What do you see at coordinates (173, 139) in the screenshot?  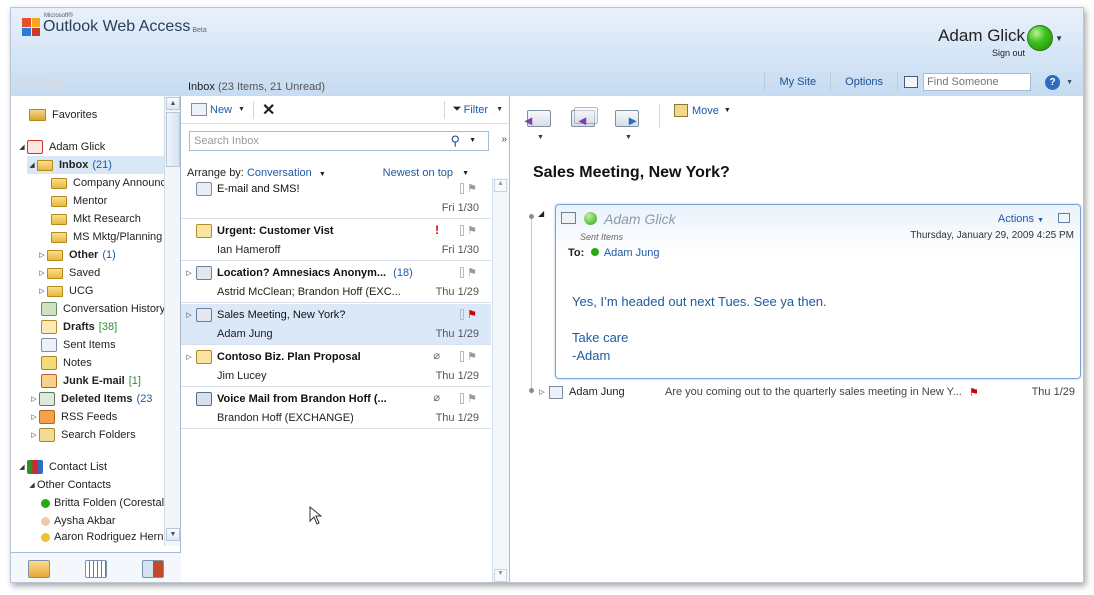 I see `scroll-thumb` at bounding box center [173, 139].